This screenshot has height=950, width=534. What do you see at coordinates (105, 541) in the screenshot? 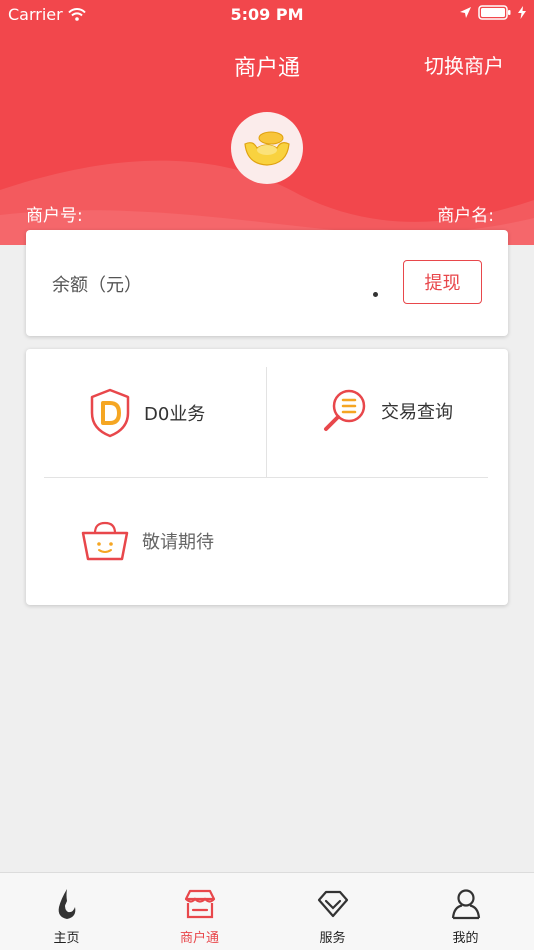
I see `basket-icon` at bounding box center [105, 541].